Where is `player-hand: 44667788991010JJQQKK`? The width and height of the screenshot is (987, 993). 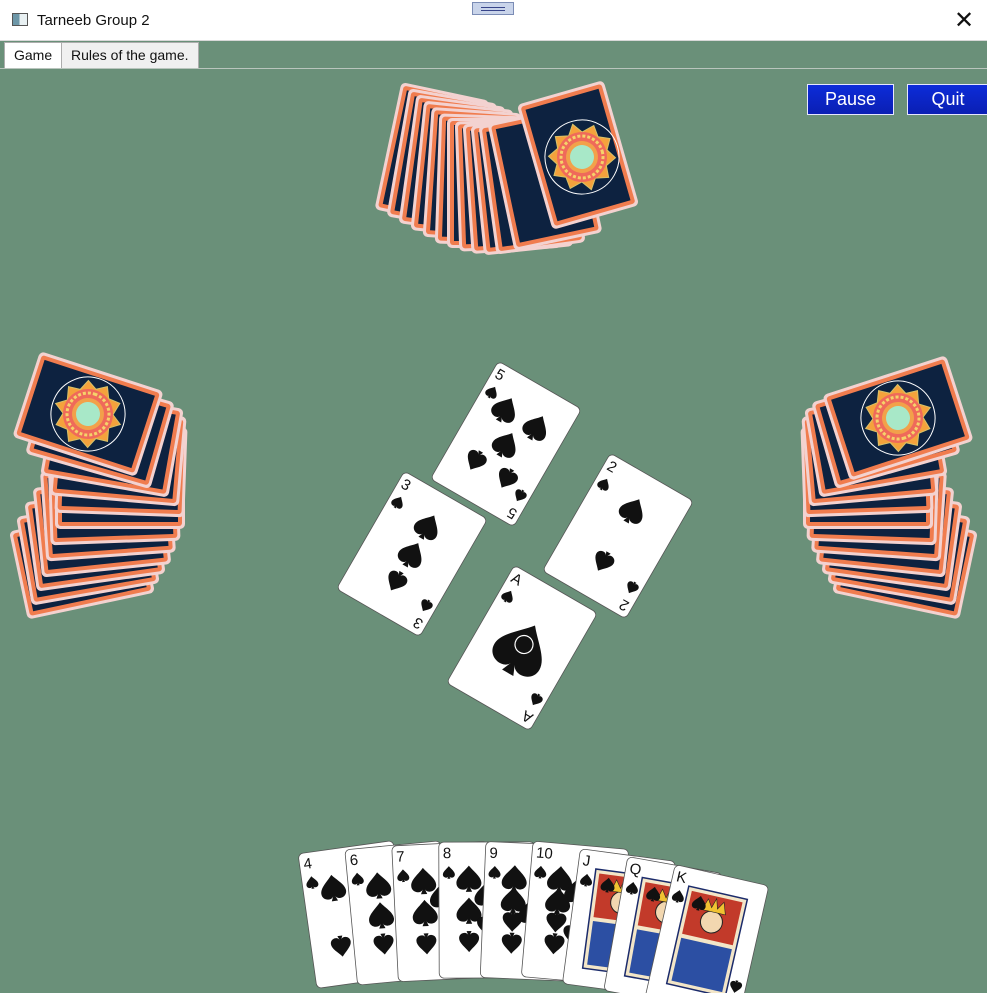 player-hand: 44667788991010JJQQKK is located at coordinates (533, 916).